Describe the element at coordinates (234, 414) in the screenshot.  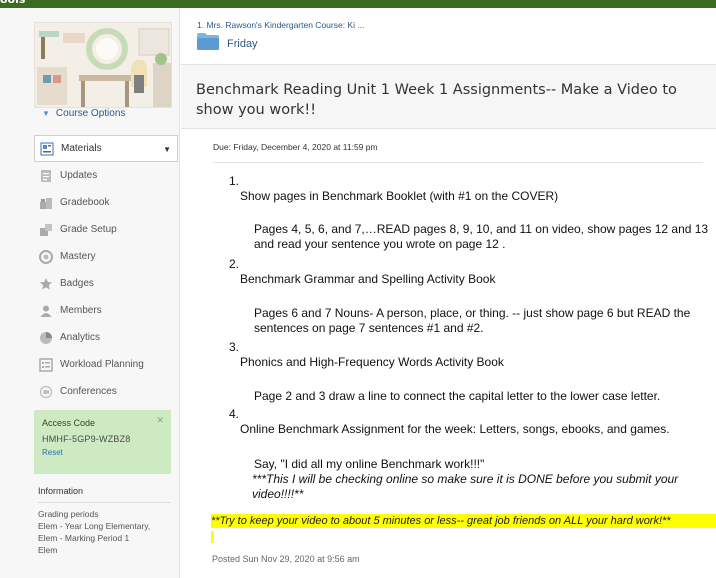
I see `list-number: 4.` at that location.